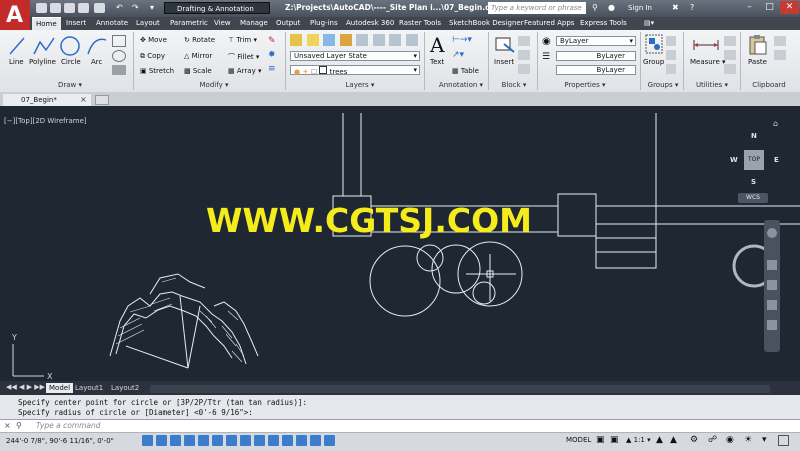 This screenshot has width=800, height=451. I want to click on edit-block-icon, so click(524, 55).